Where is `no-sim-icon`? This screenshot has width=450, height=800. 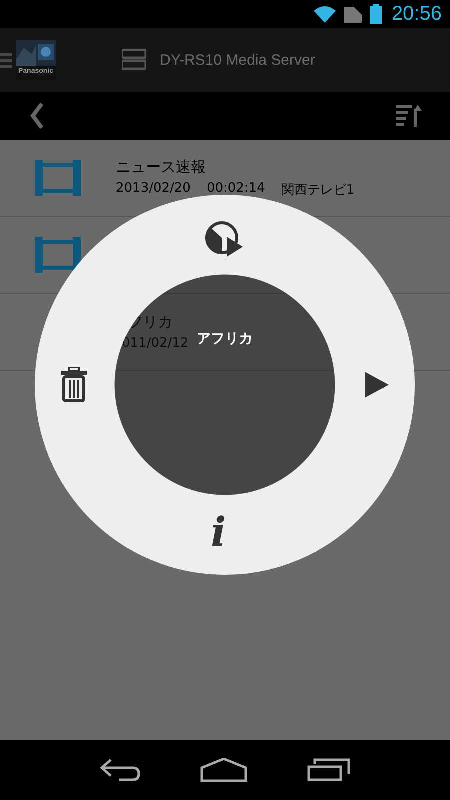
no-sim-icon is located at coordinates (353, 14).